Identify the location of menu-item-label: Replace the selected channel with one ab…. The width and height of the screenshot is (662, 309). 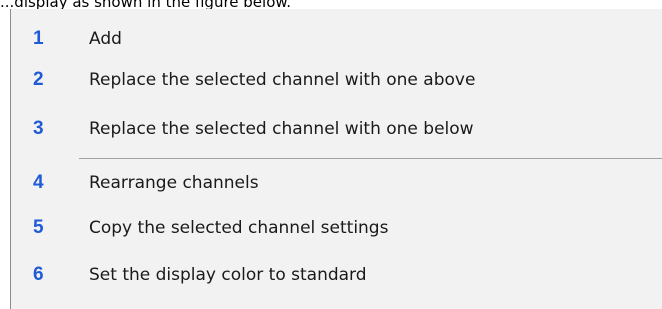
(282, 80).